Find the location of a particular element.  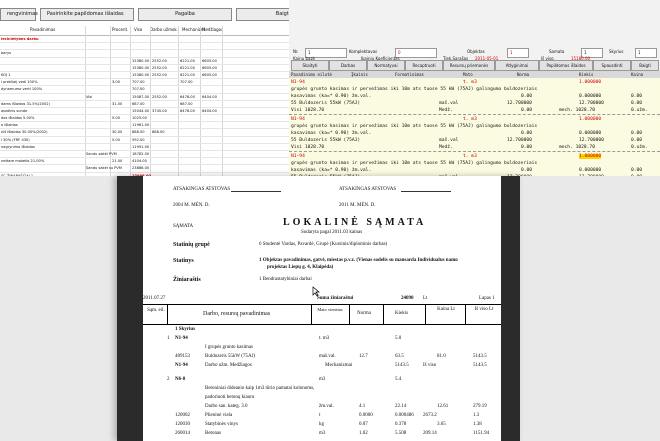

table-row: Sandu sakėl PVM 18782.00 is located at coordinates (144, 155).